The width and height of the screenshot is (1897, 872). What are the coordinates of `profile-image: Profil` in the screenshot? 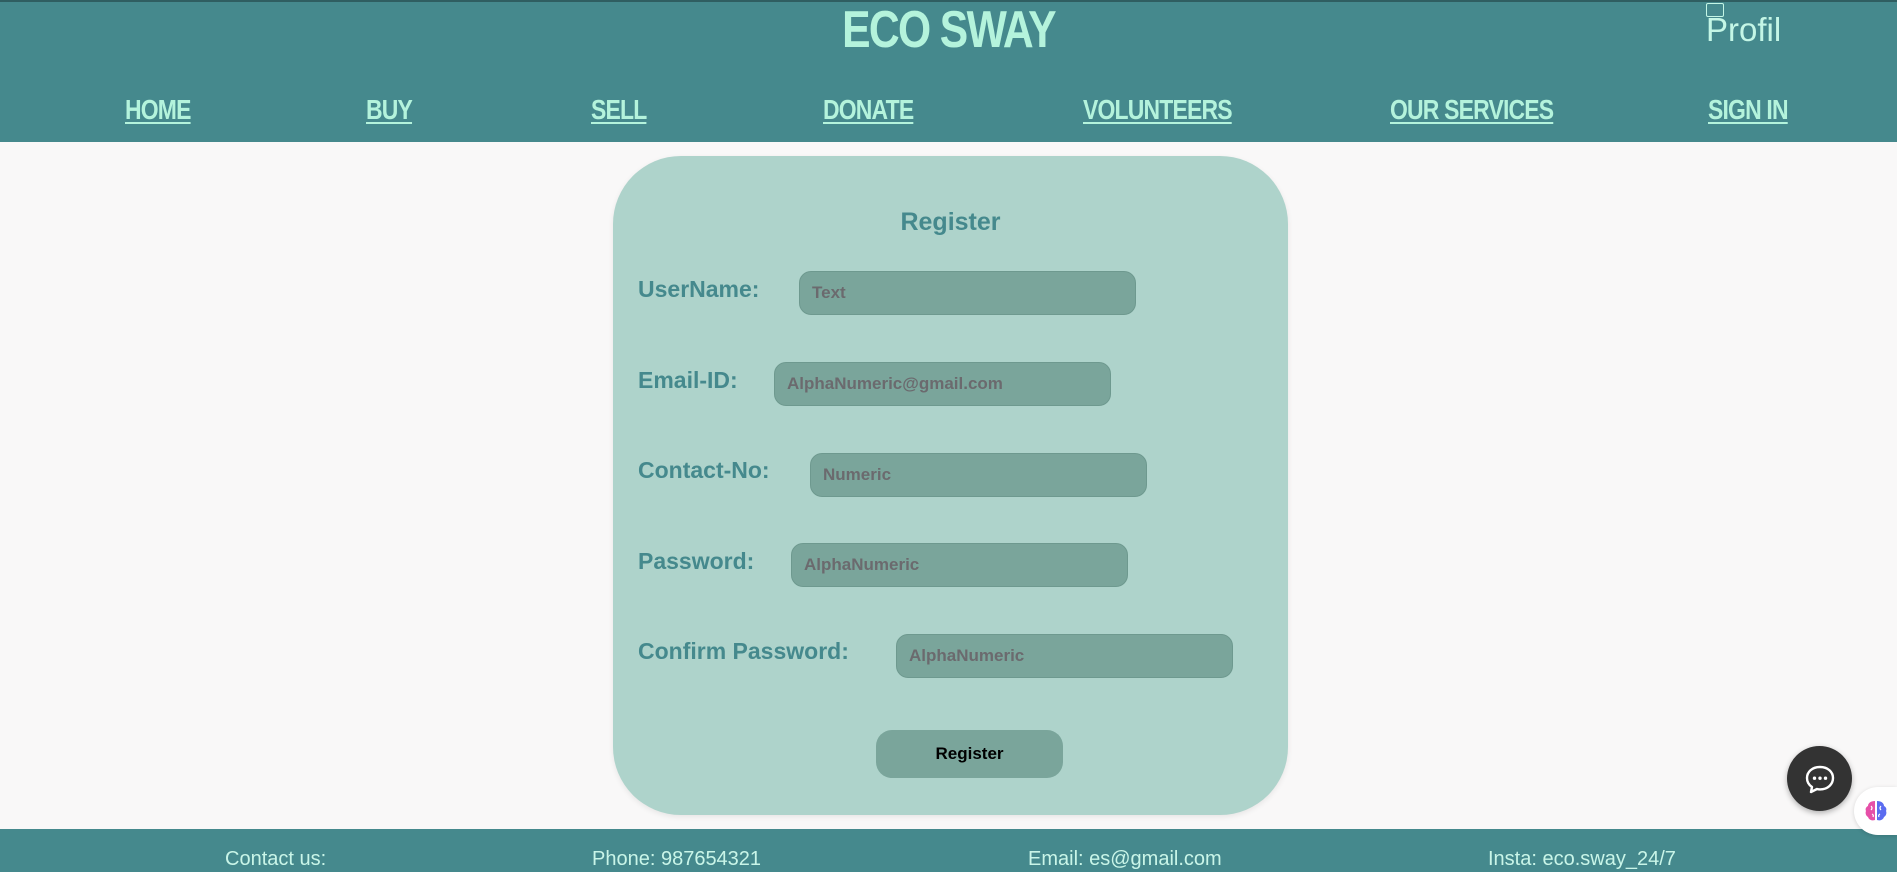 It's located at (1744, 27).